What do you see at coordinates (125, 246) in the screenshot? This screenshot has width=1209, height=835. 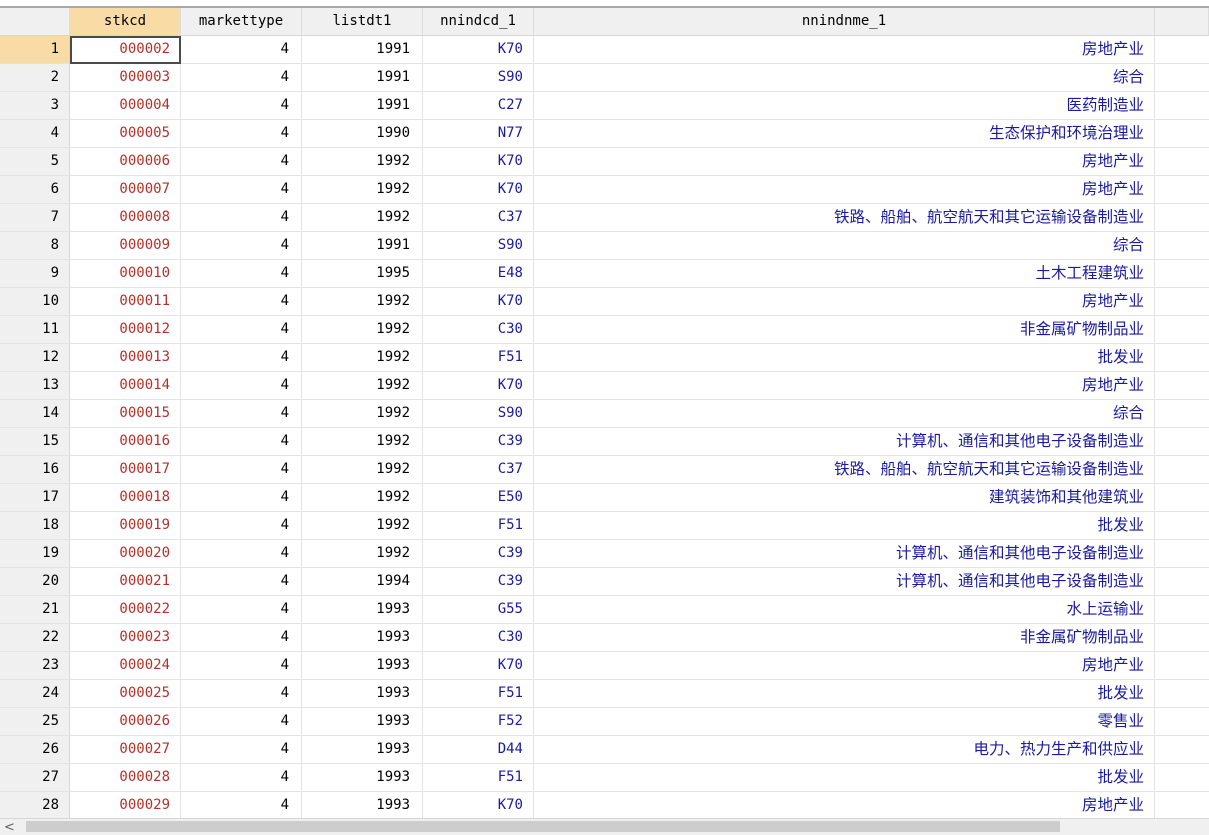 I see `cell-stkcd: 000009` at bounding box center [125, 246].